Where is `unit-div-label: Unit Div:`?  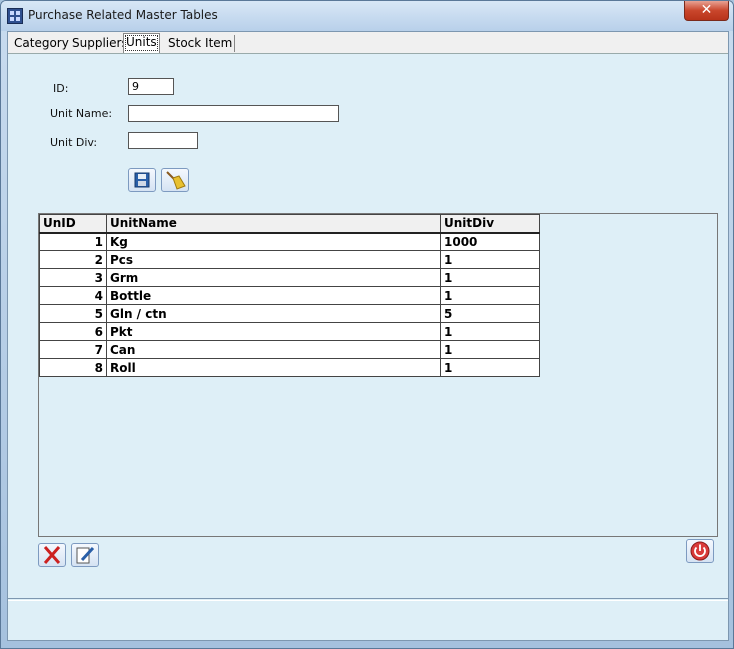 unit-div-label: Unit Div: is located at coordinates (74, 142).